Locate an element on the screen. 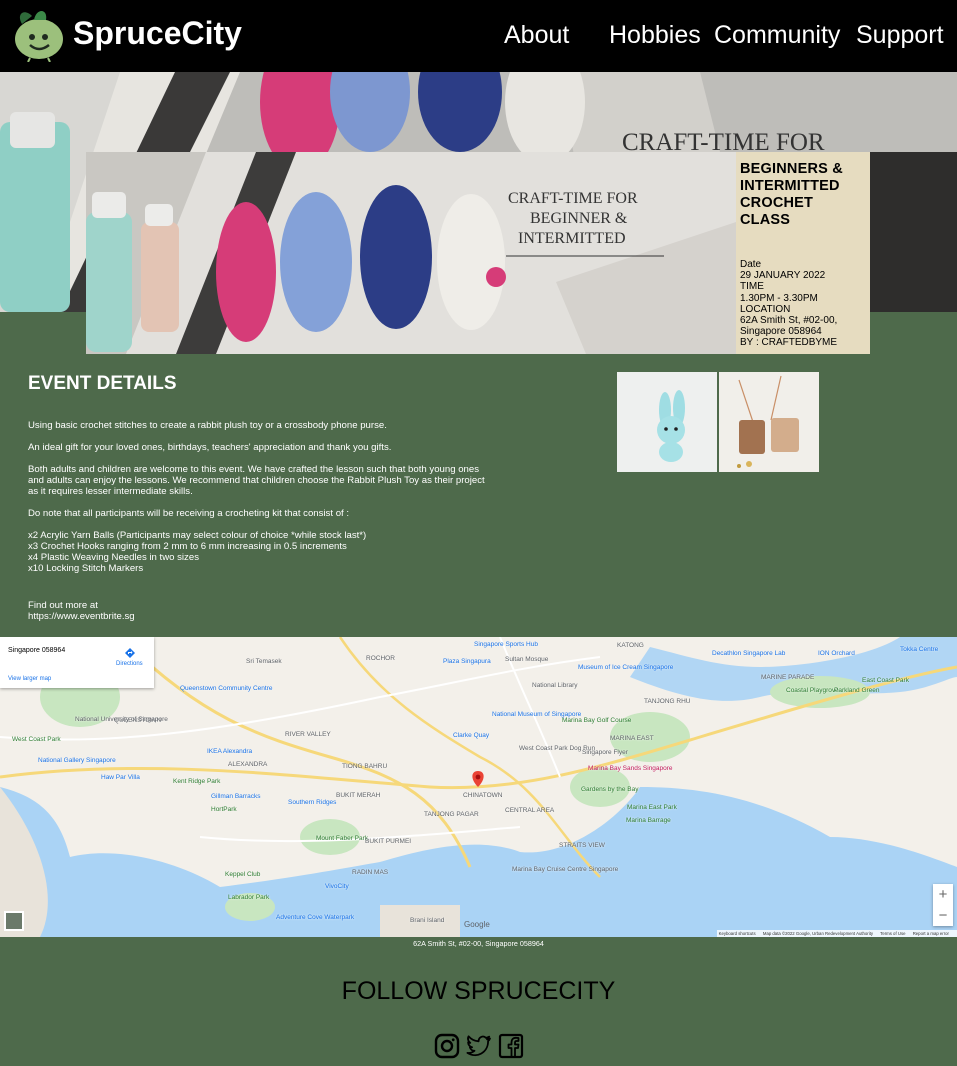  map-place-label: Labrador Park is located at coordinates (248, 897).